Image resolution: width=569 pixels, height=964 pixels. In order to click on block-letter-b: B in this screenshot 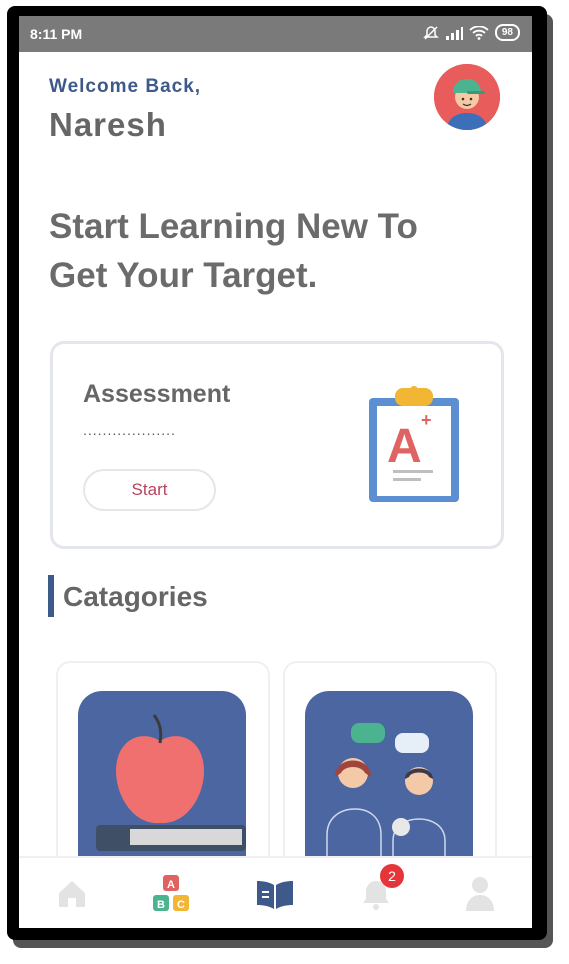, I will do `click(161, 905)`.